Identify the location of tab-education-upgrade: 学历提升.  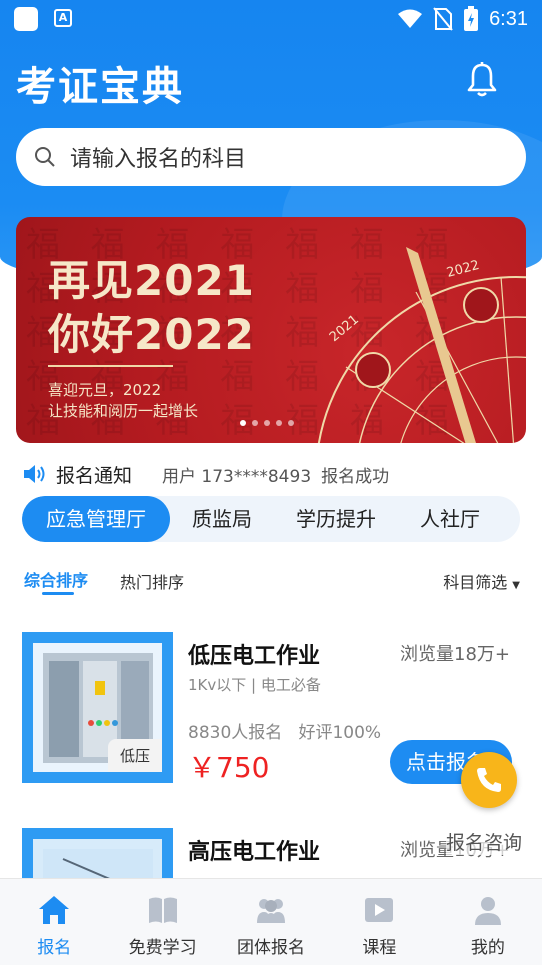
(336, 519).